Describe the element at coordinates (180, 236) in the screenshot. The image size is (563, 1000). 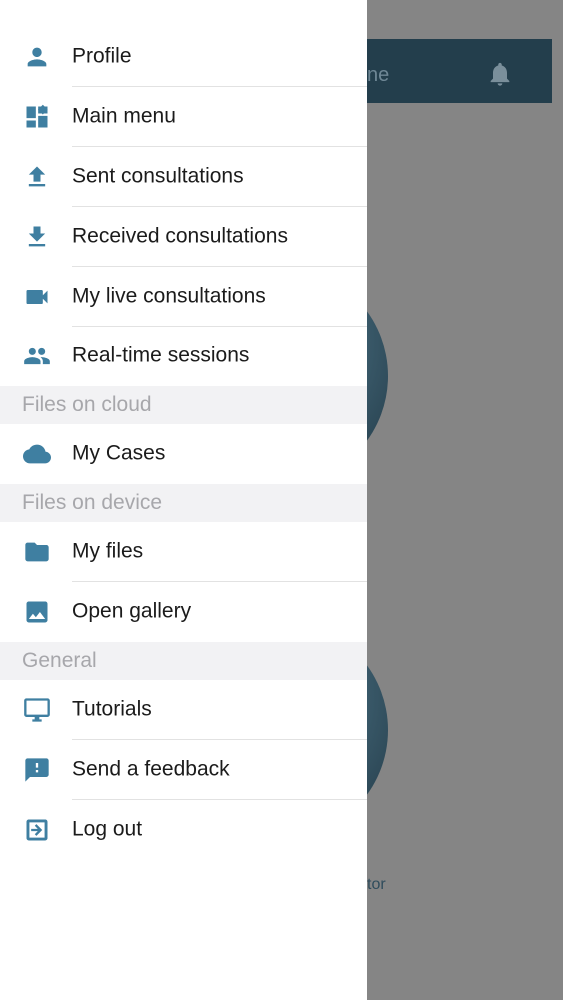
I see `menu-item-label: Received consultations` at that location.